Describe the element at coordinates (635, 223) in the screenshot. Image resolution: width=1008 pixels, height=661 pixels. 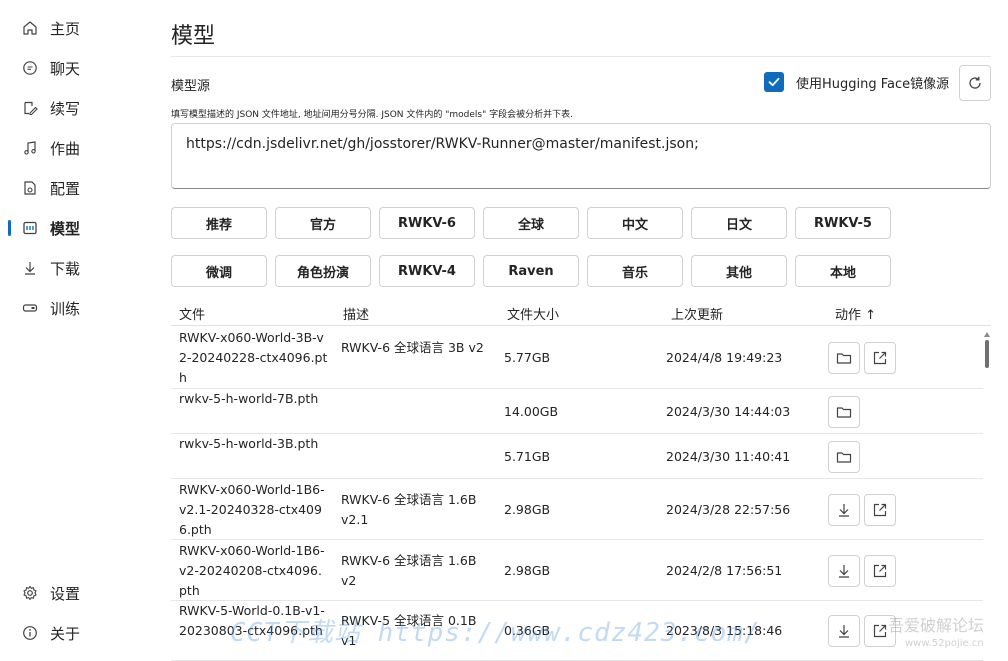
I see `tag-filter-button: 中文` at that location.